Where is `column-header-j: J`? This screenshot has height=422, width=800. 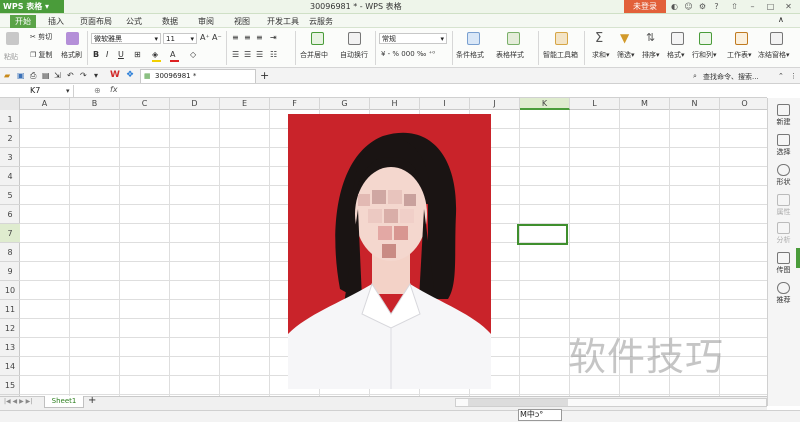 column-header-j: J is located at coordinates (495, 104).